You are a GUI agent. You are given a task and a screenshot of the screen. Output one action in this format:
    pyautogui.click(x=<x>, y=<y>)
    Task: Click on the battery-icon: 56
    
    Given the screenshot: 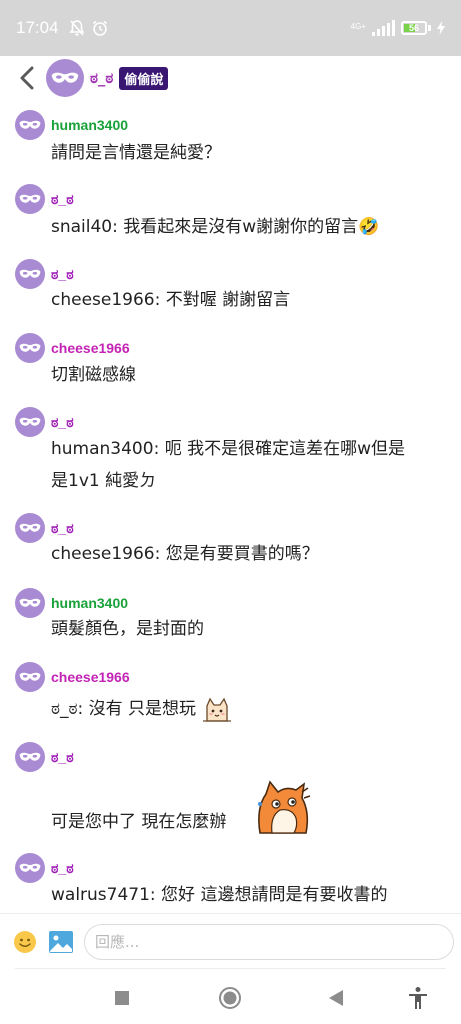 What is the action you would take?
    pyautogui.click(x=416, y=28)
    